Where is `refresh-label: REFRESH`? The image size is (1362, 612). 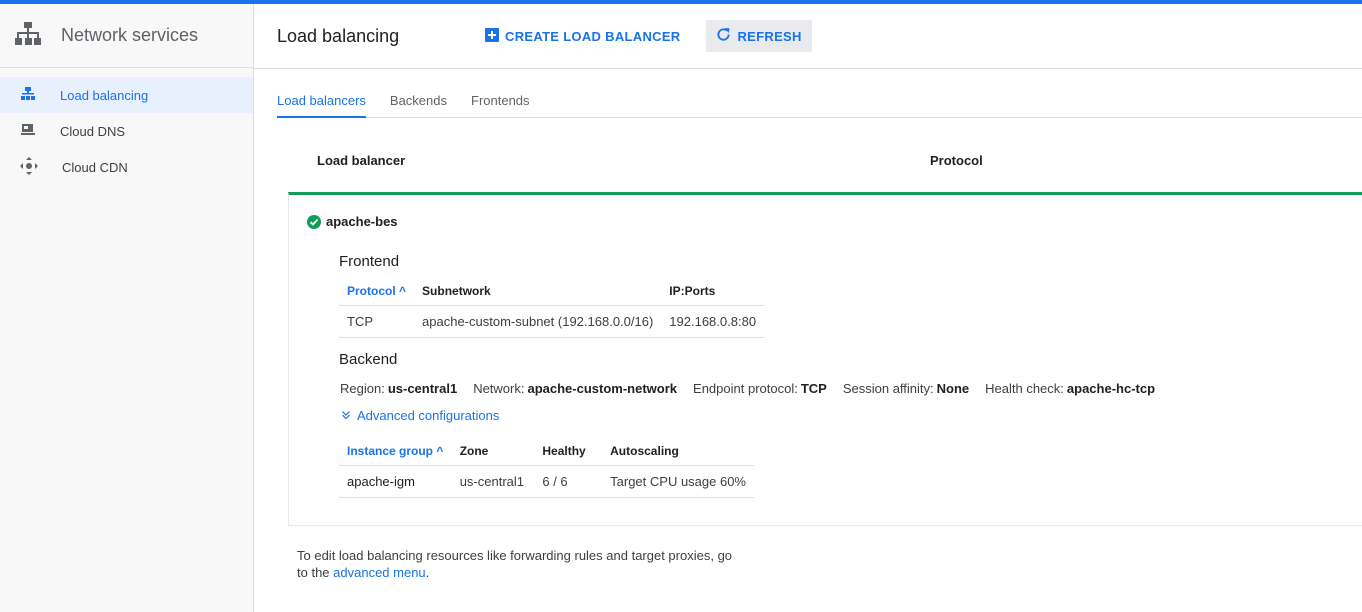 refresh-label: REFRESH is located at coordinates (769, 36).